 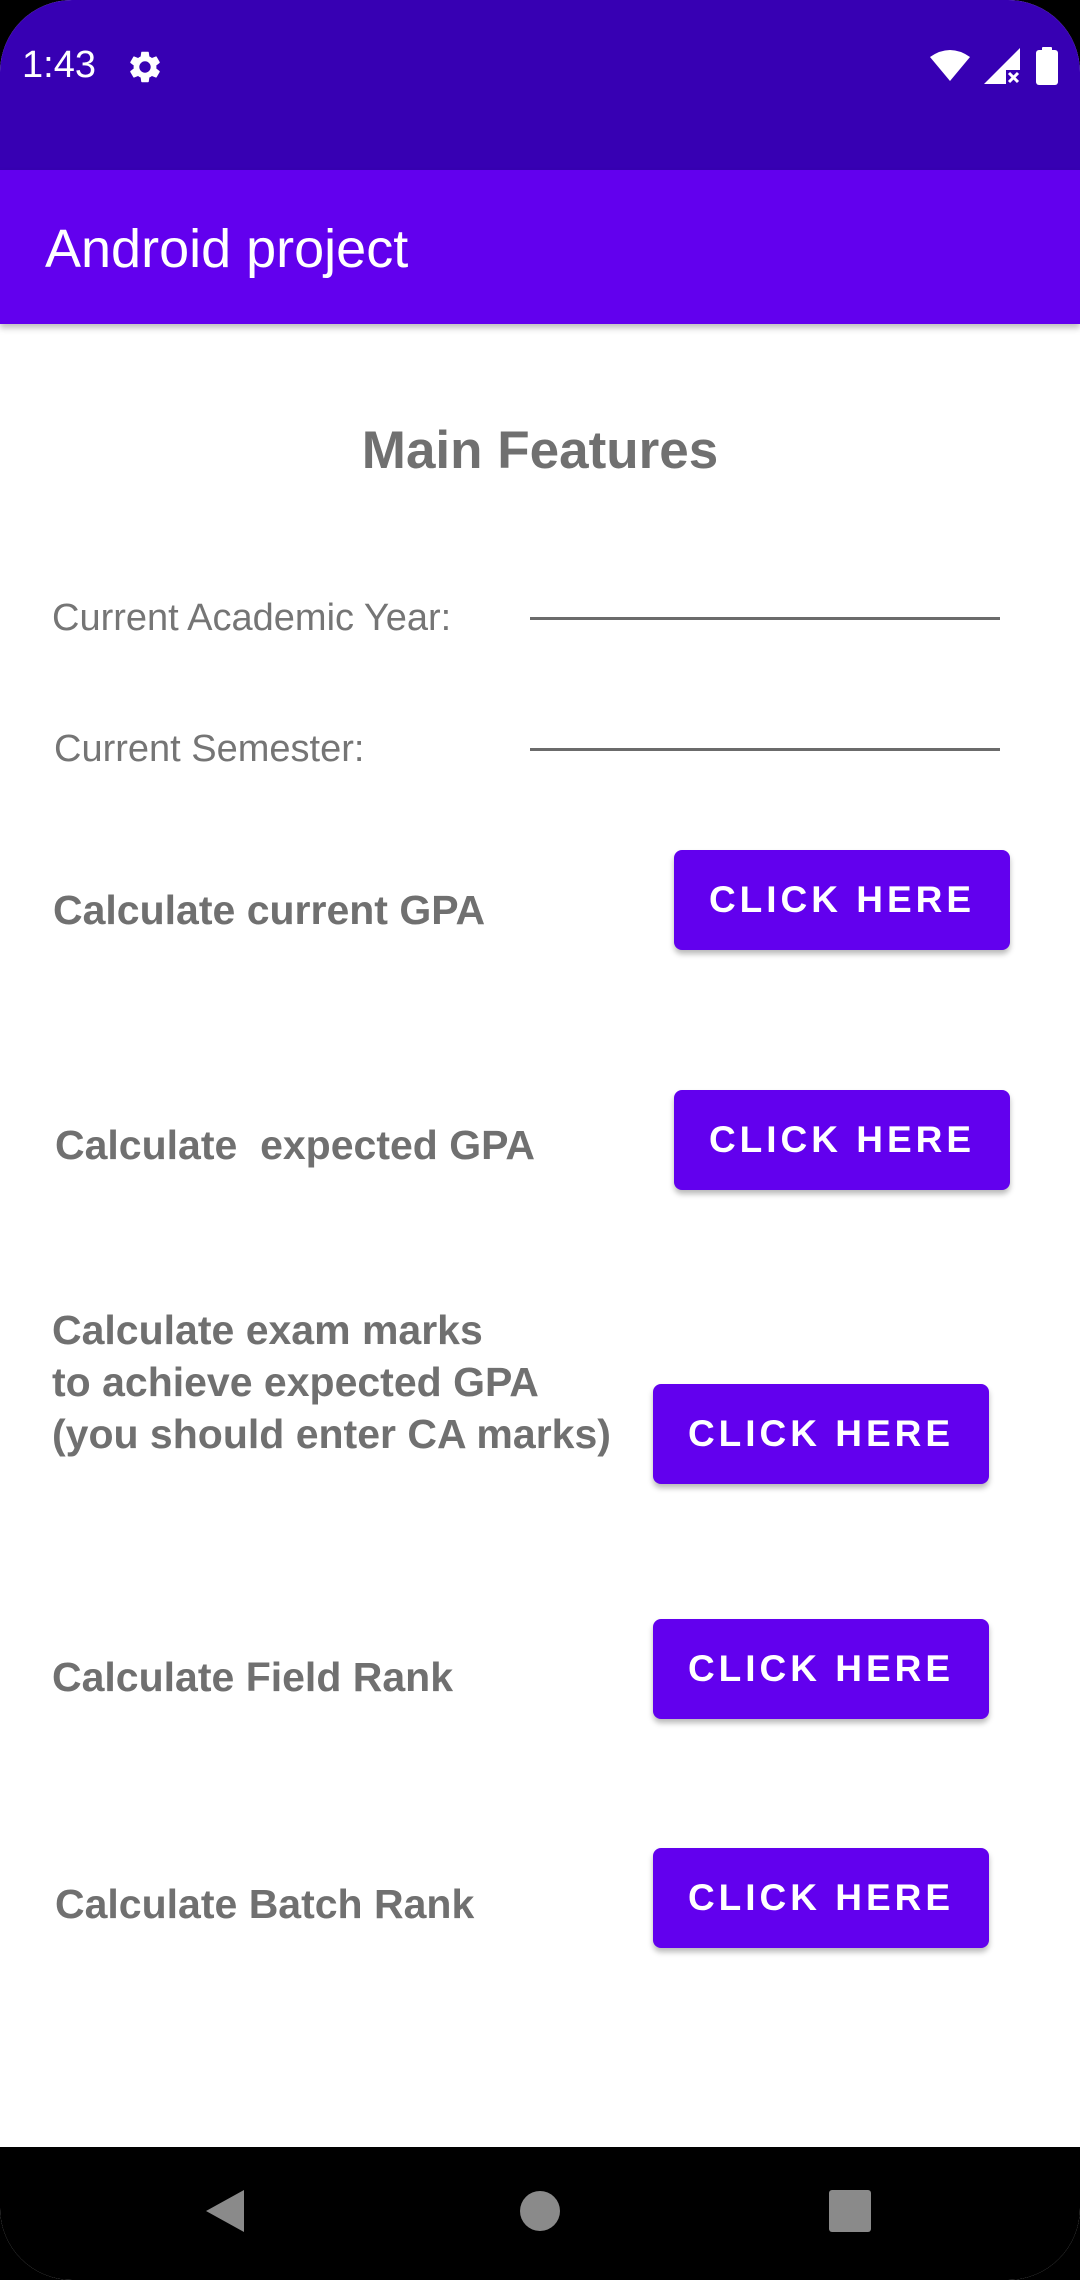 I want to click on batch-rank-label: Calculate Batch Rank, so click(x=265, y=1904).